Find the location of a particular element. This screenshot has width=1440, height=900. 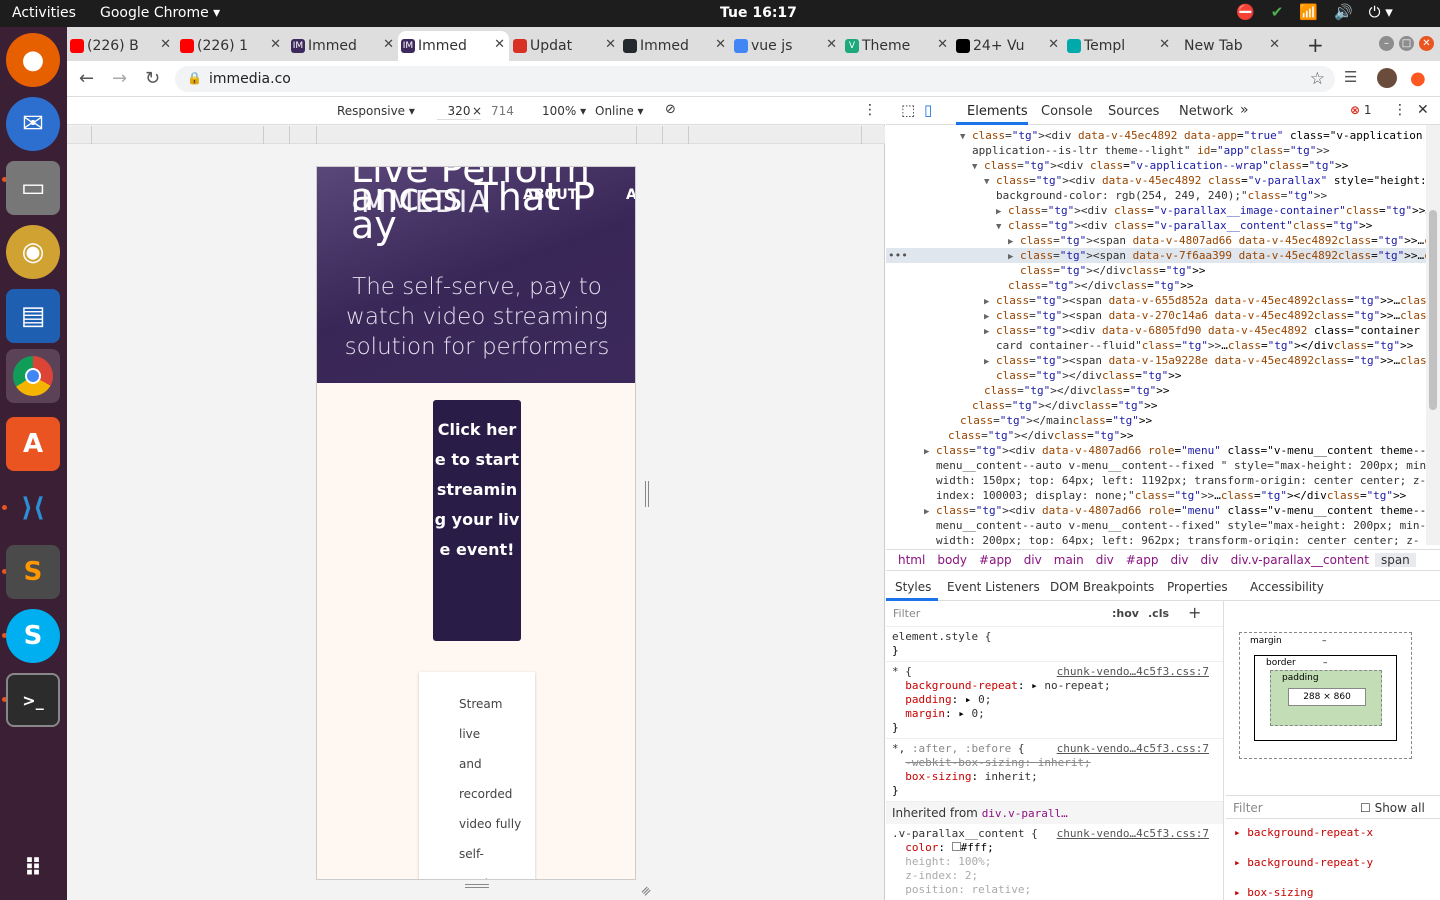

browser-tab: Immed ✕ is located at coordinates (675, 46).